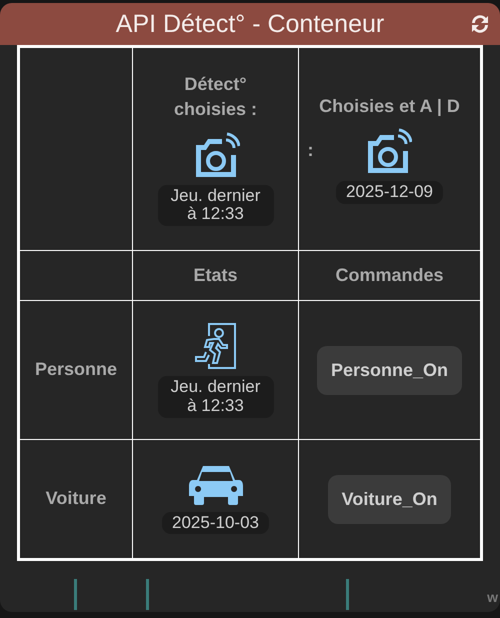 This screenshot has height=618, width=500. I want to click on running-exit-icon, so click(215, 346).